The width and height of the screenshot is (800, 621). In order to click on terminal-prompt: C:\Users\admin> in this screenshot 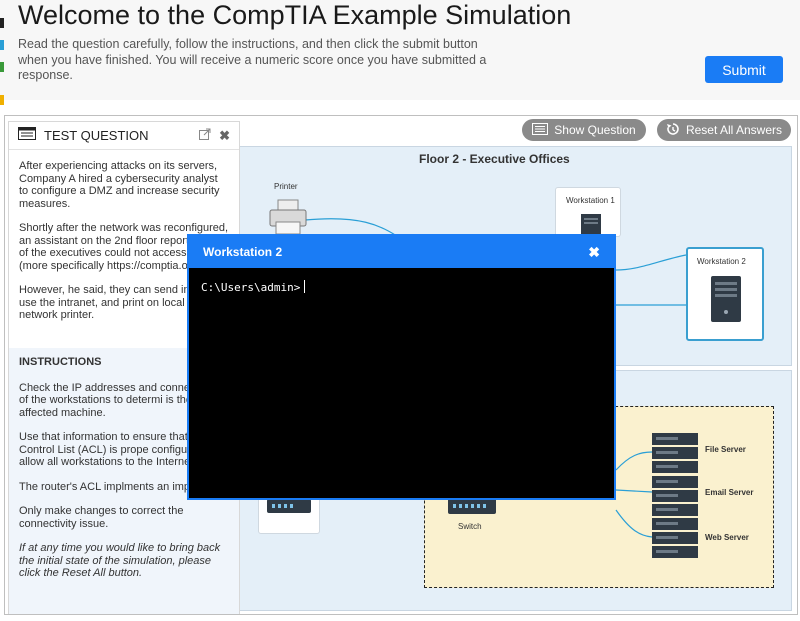, I will do `click(251, 287)`.